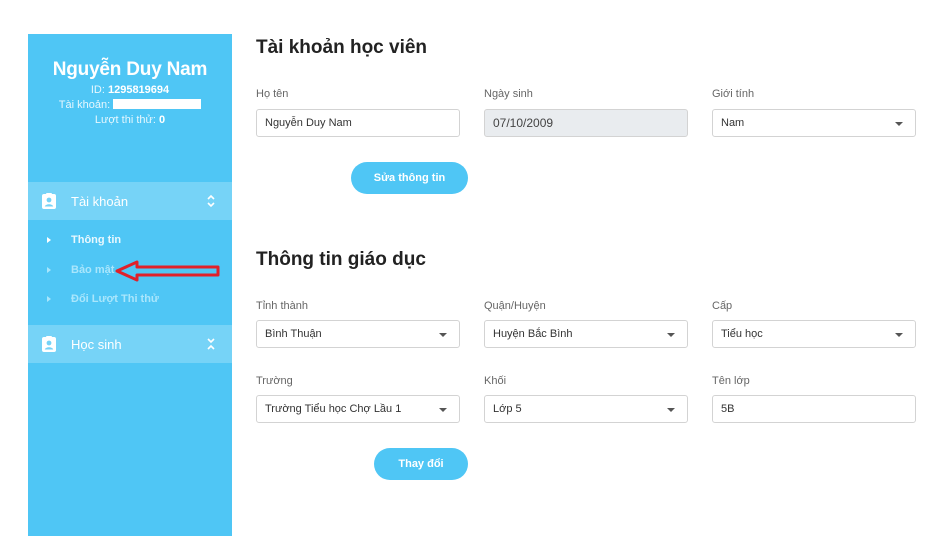 Image resolution: width=951 pixels, height=536 pixels. I want to click on district-value: Huyện Bắc Bình, so click(533, 334).